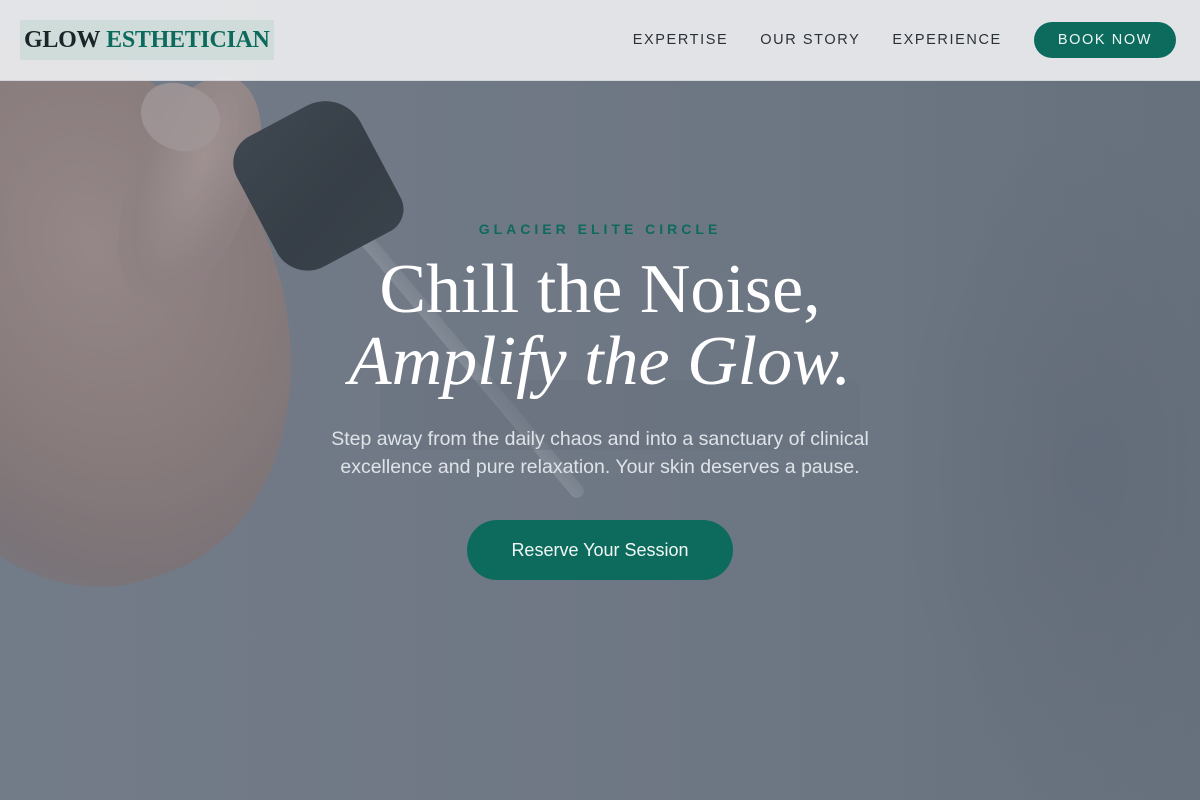 The width and height of the screenshot is (1200, 800). Describe the element at coordinates (188, 39) in the screenshot. I see `brand-name-part2: ESTHETICIAN` at that location.